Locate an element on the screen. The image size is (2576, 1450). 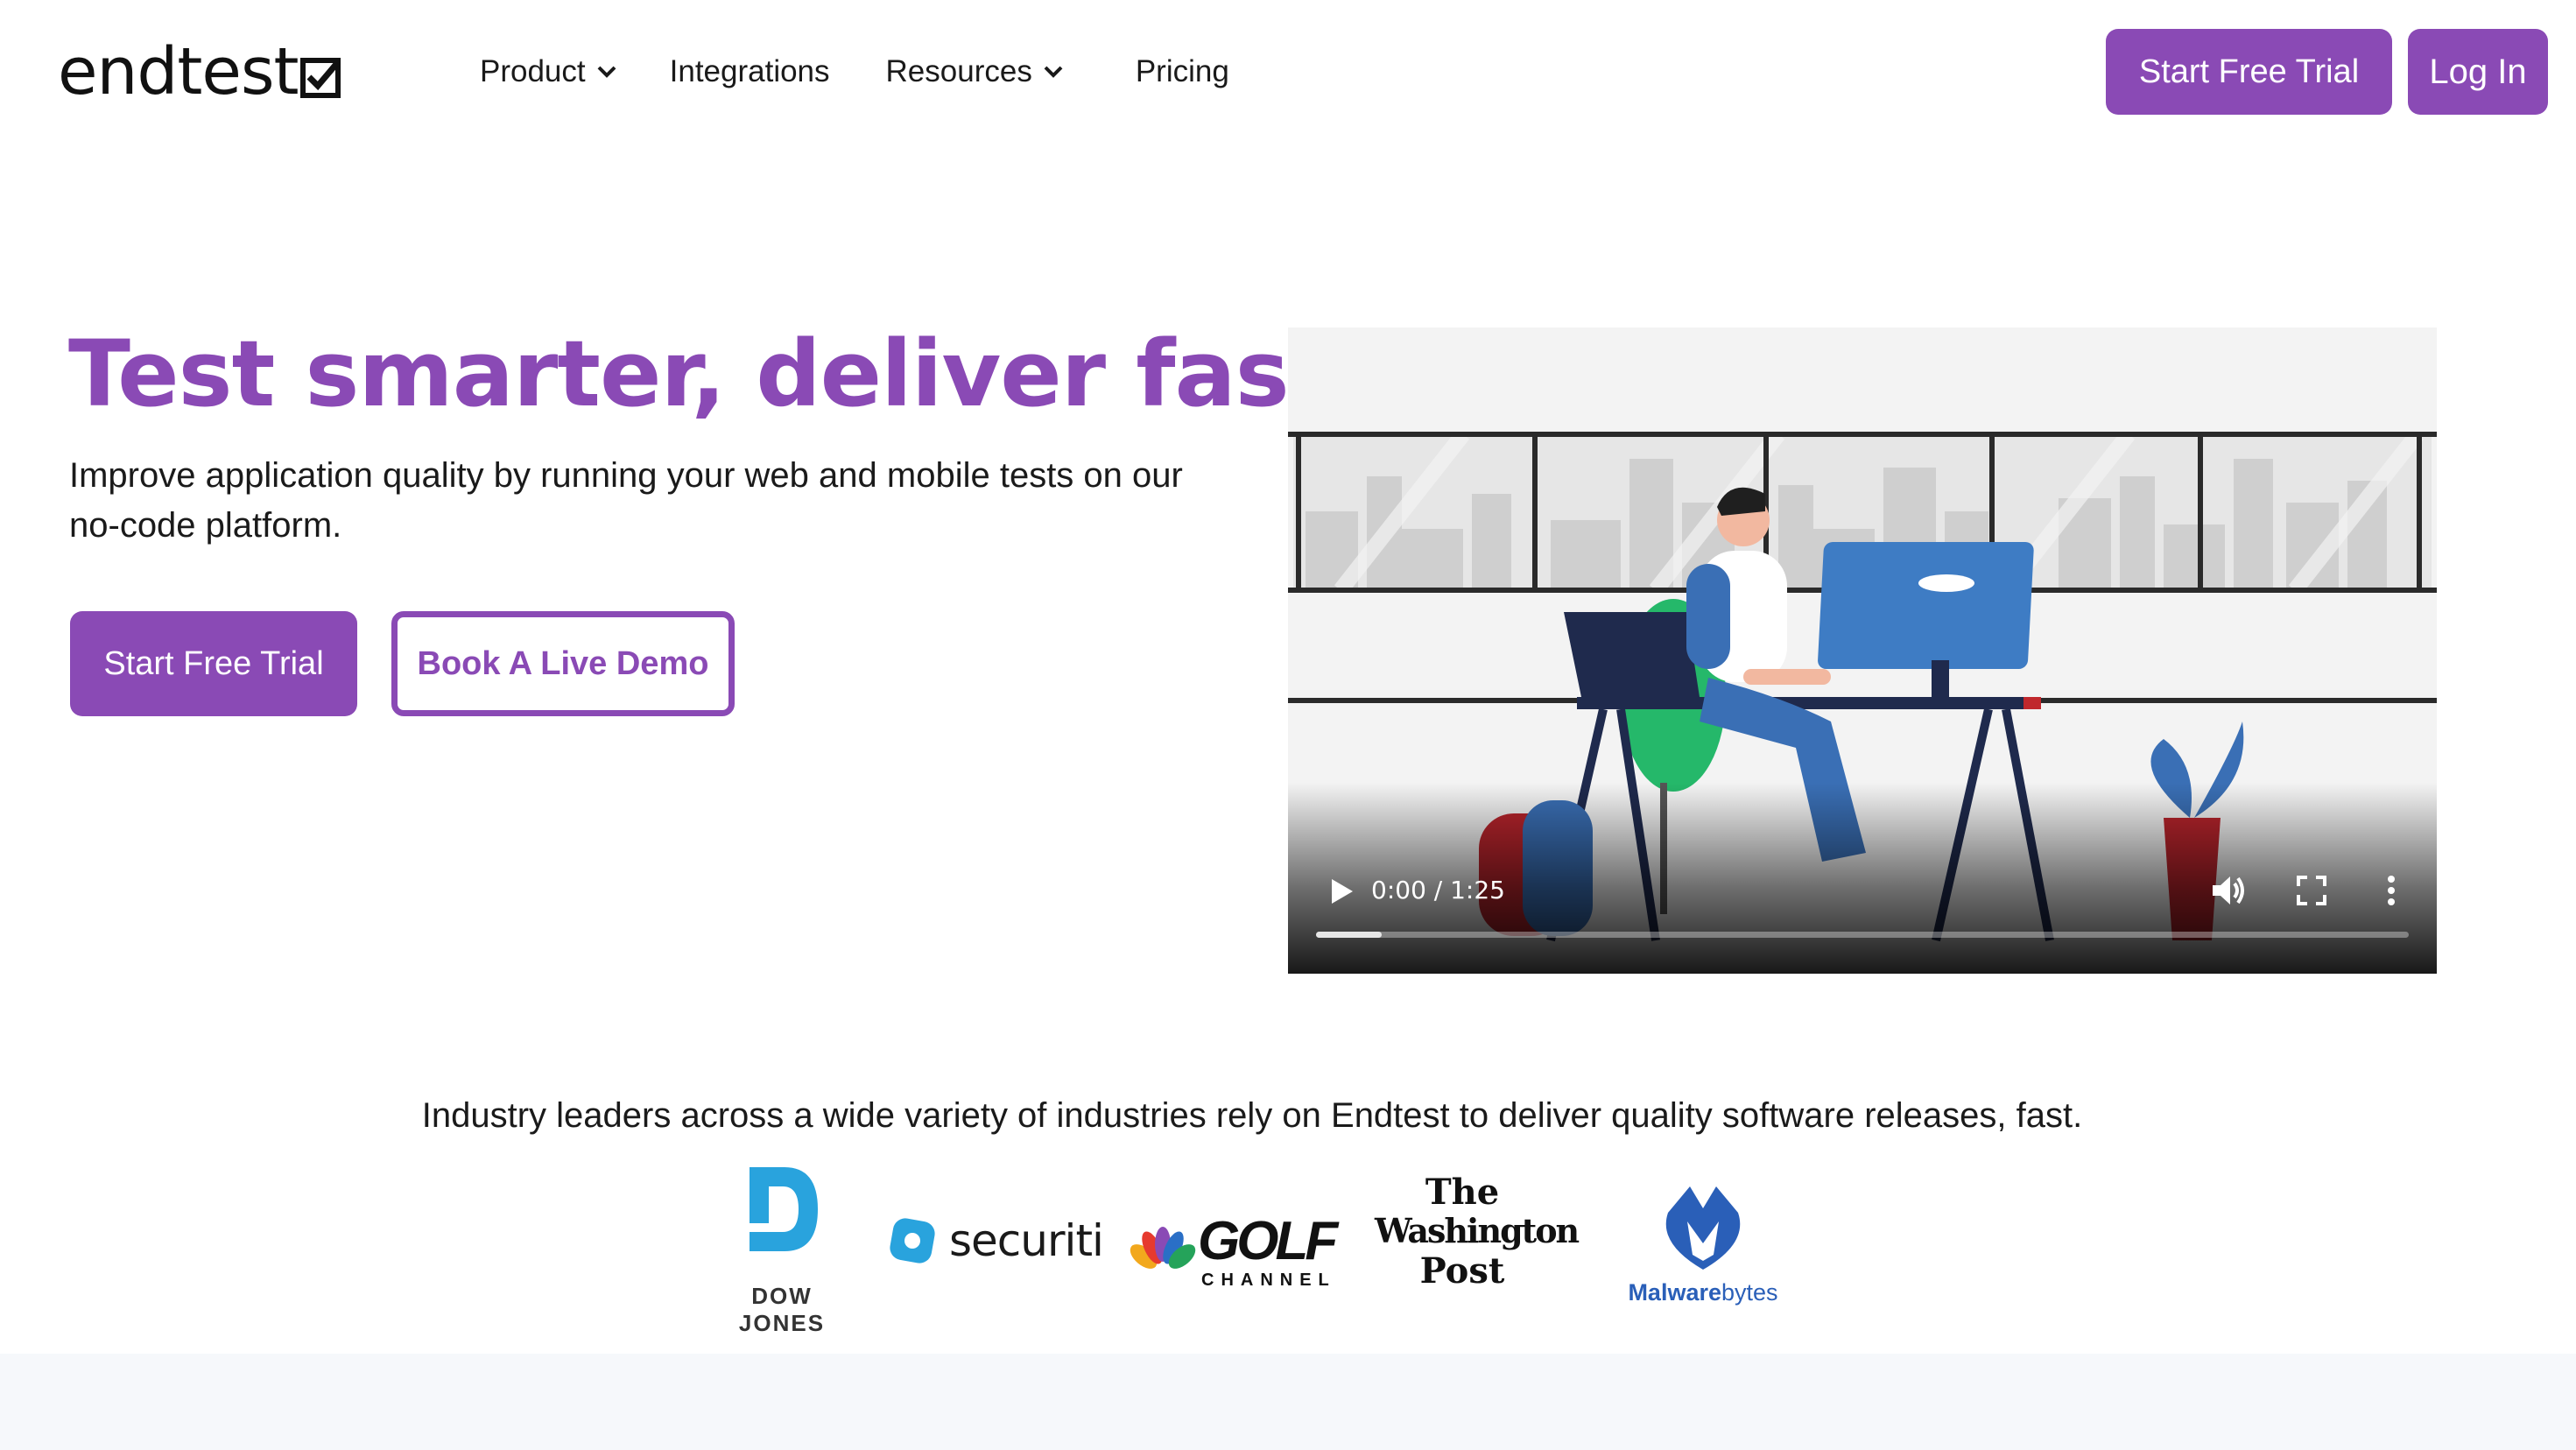
golf-text: GOLF is located at coordinates (1268, 1241).